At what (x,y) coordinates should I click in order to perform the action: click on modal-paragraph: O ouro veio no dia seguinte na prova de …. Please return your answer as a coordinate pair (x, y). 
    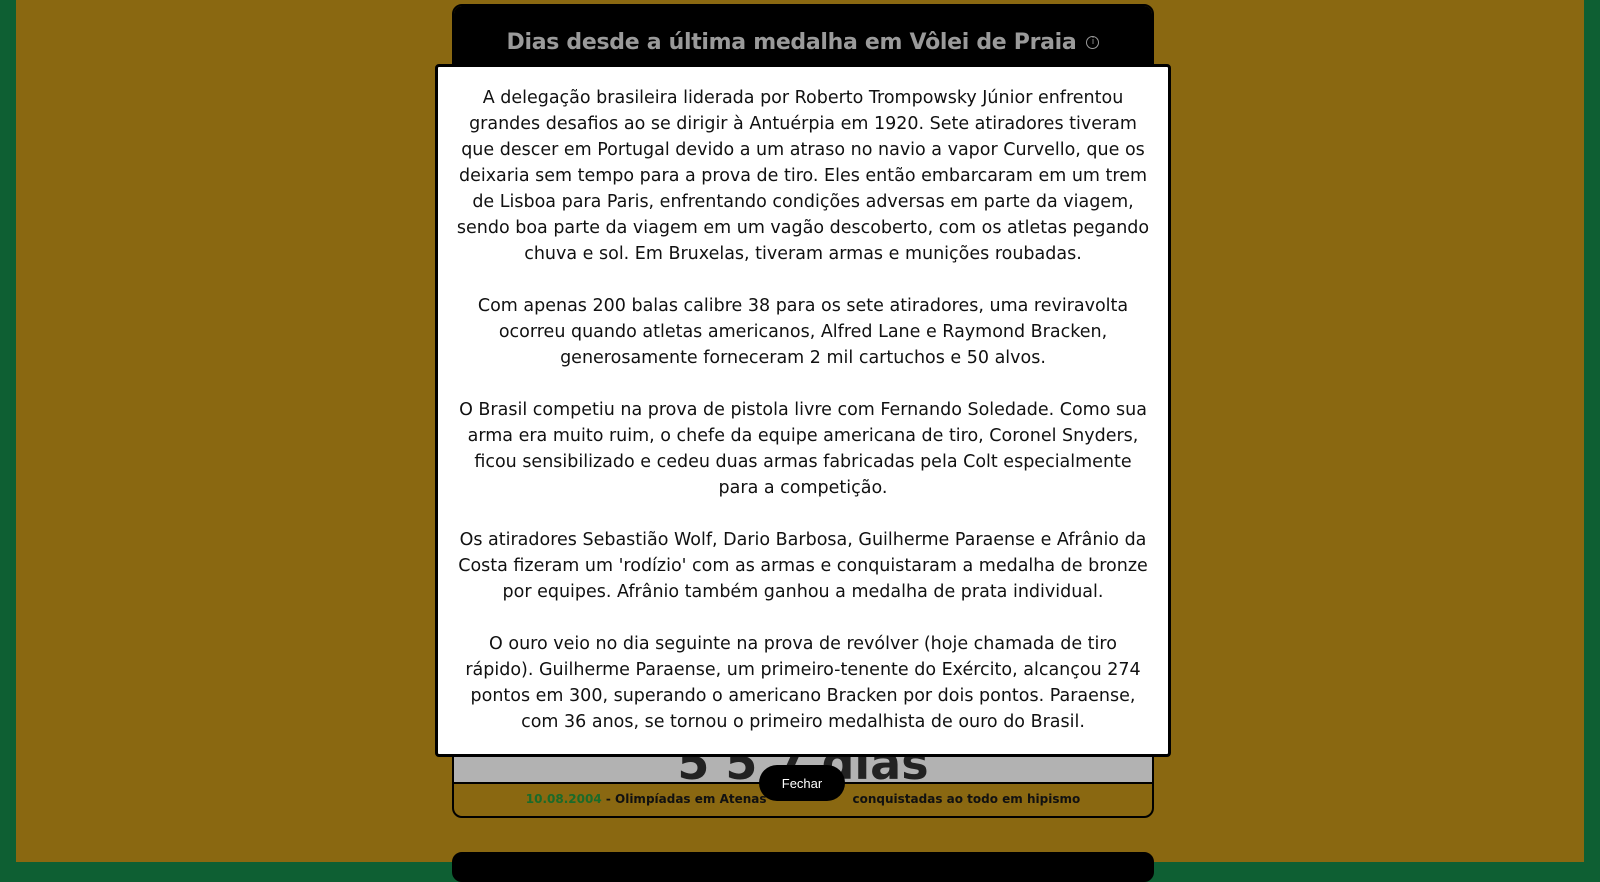
    Looking at the image, I should click on (803, 683).